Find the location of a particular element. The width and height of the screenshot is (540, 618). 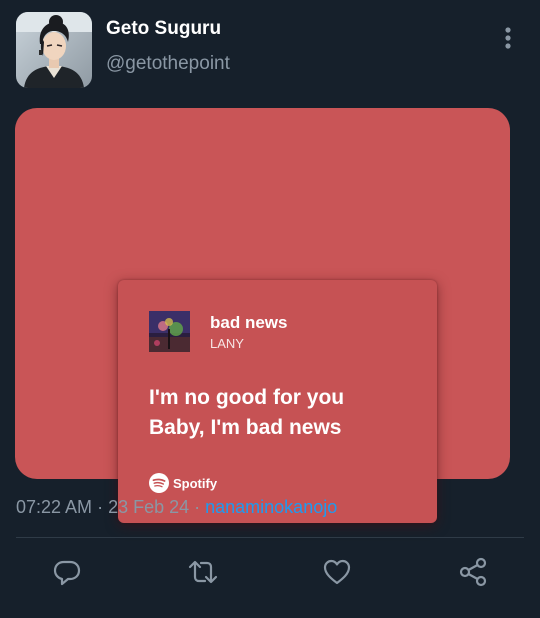

retweet-icon is located at coordinates (203, 572).